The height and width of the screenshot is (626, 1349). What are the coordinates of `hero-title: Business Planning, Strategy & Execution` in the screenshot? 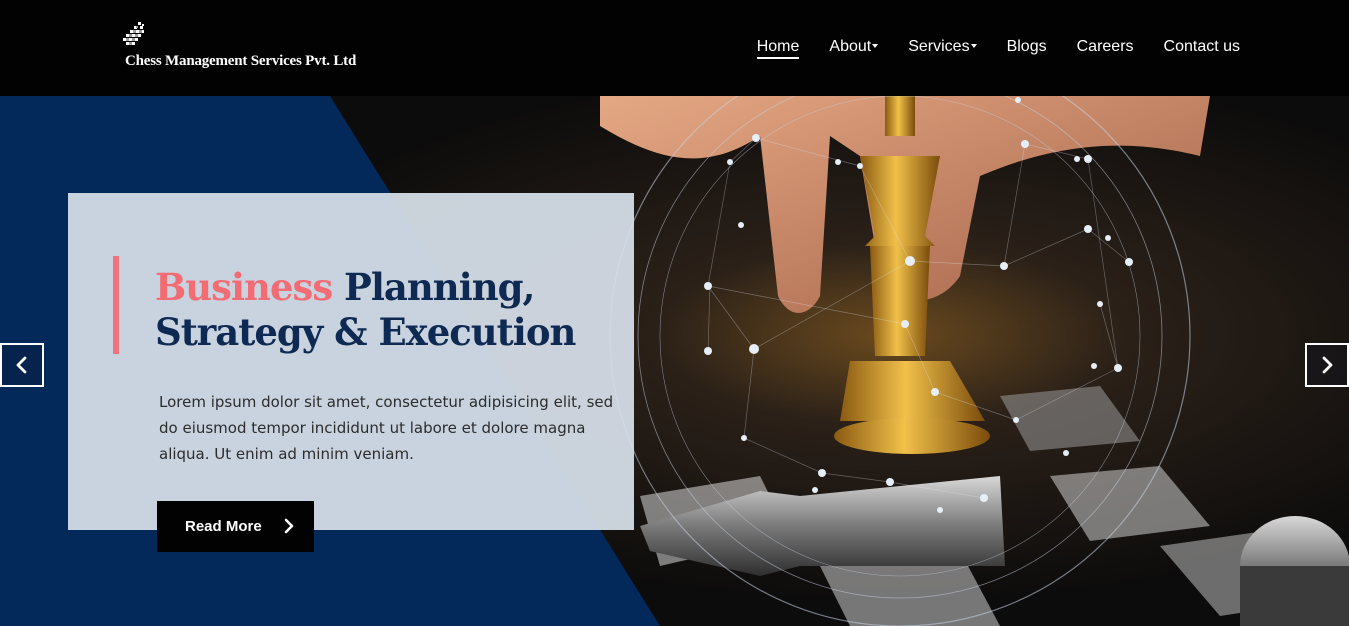 It's located at (365, 310).